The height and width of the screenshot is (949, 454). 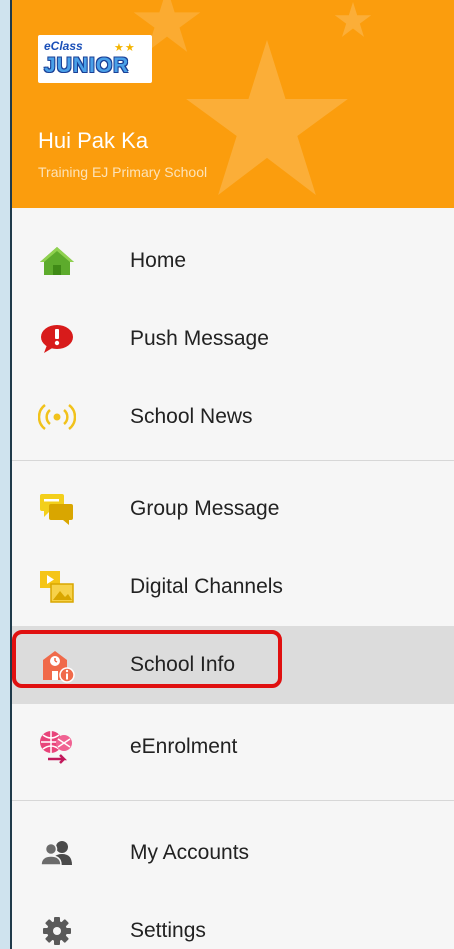 I want to click on broadcast-icon, so click(x=57, y=417).